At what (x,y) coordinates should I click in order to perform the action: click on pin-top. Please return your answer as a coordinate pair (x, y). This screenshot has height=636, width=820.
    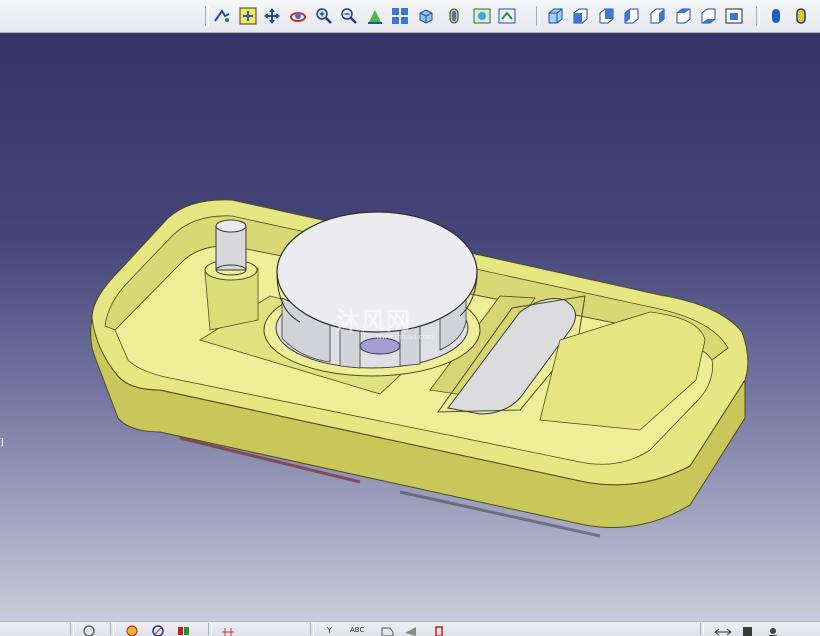
    Looking at the image, I should click on (231, 226).